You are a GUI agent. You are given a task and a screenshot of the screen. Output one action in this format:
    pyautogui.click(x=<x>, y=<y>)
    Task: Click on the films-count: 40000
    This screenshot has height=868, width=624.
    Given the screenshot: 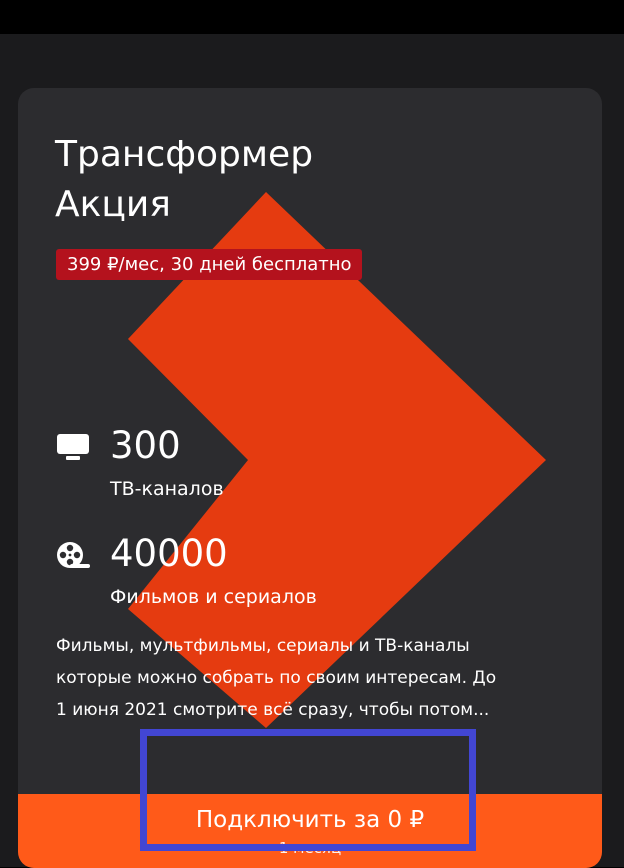 What is the action you would take?
    pyautogui.click(x=169, y=553)
    